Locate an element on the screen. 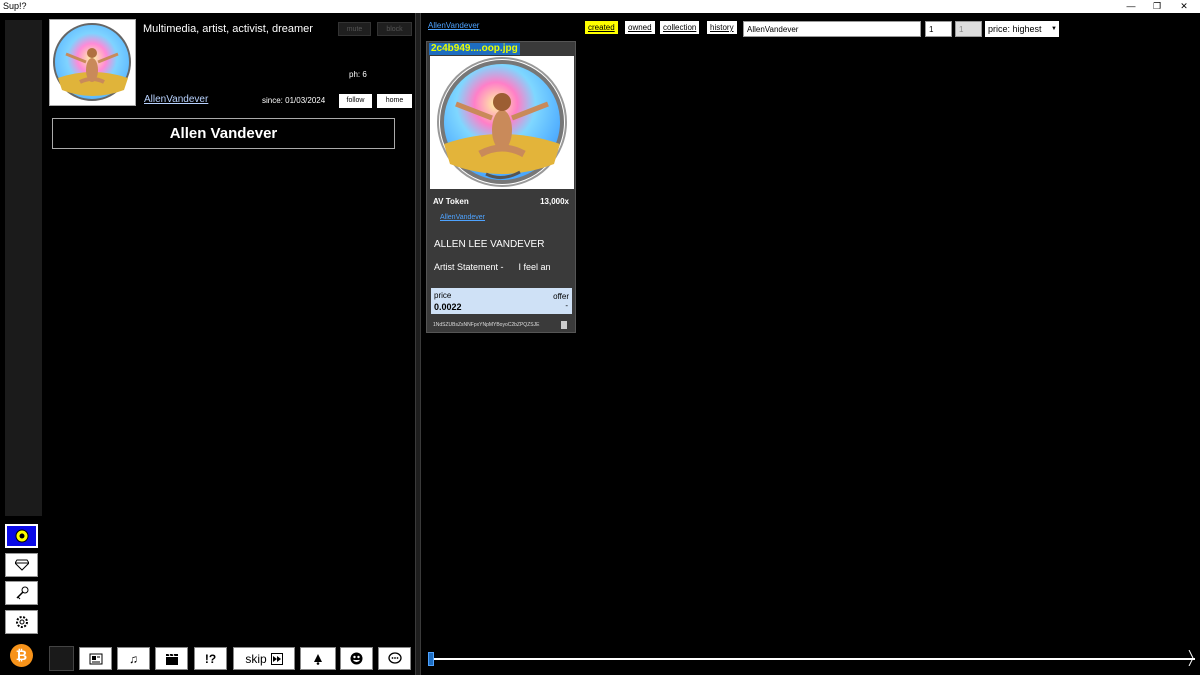 The image size is (1200, 675). profile-username-link: AllenVandever is located at coordinates (176, 99).